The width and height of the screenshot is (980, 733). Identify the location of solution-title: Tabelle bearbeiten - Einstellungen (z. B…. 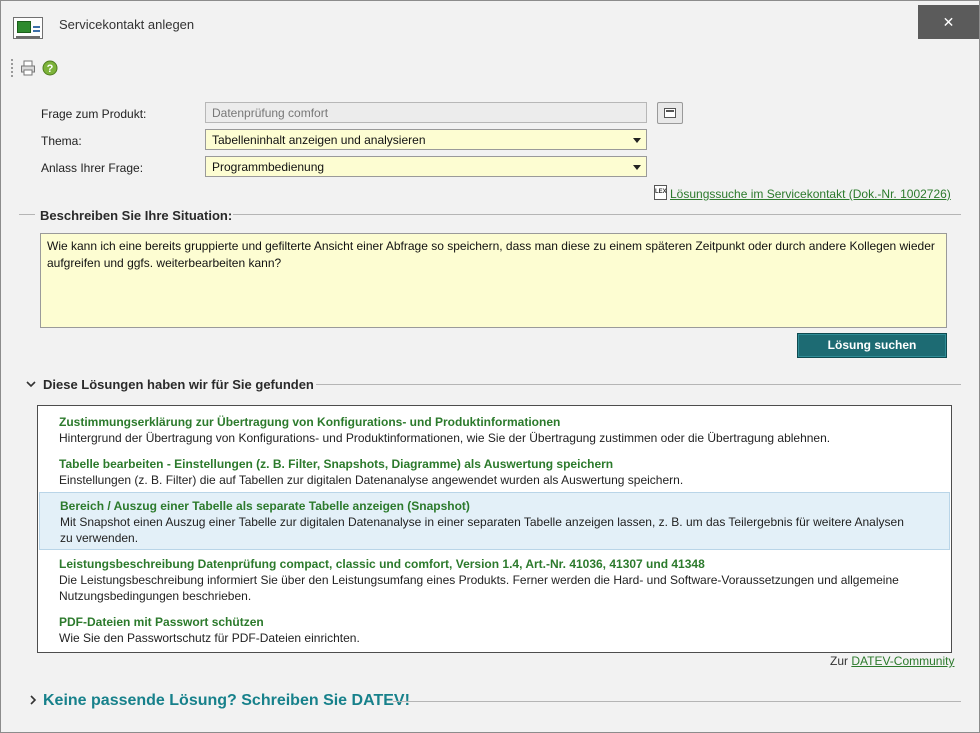
(504, 464).